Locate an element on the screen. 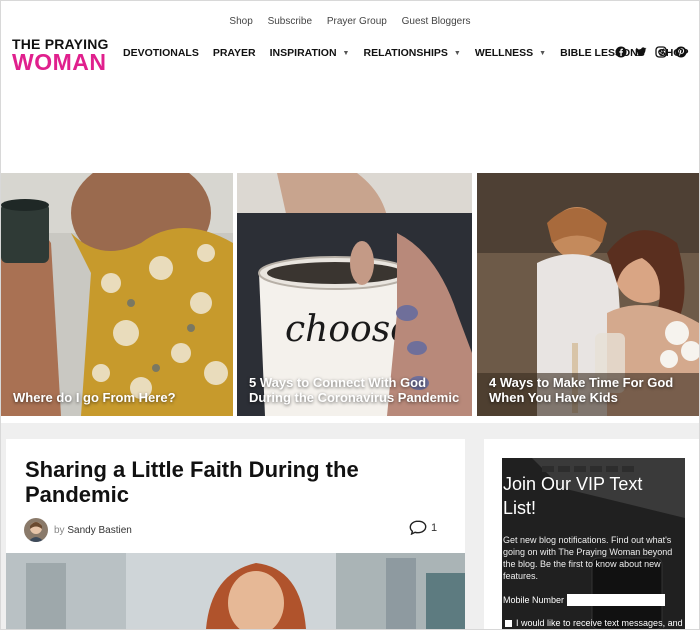  top-link-prayer-group: Prayer Group is located at coordinates (357, 21).